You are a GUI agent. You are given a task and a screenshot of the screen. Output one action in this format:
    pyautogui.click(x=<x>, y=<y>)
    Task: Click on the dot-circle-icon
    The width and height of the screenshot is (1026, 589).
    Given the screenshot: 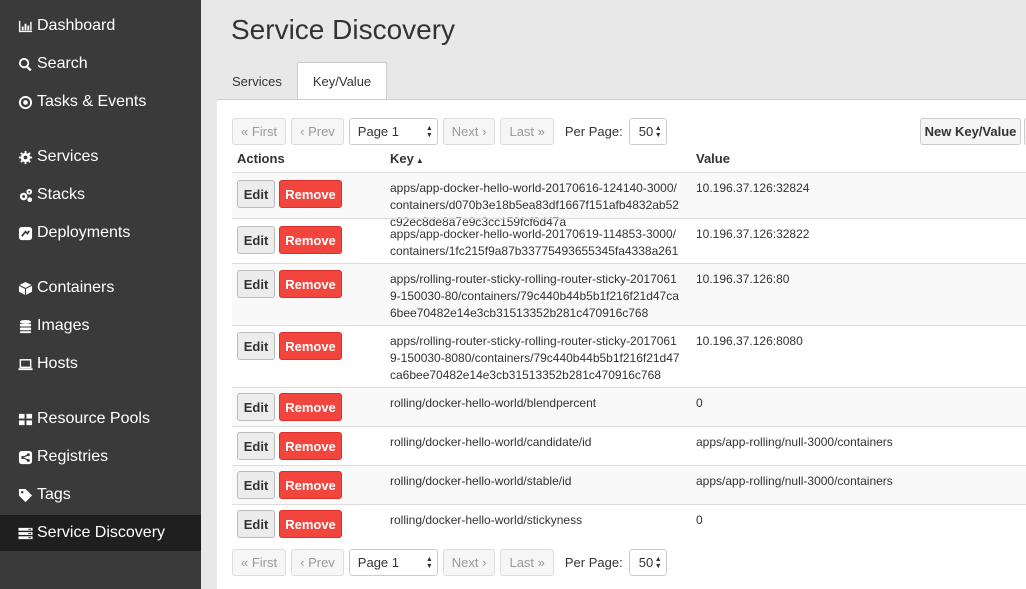 What is the action you would take?
    pyautogui.click(x=25, y=102)
    